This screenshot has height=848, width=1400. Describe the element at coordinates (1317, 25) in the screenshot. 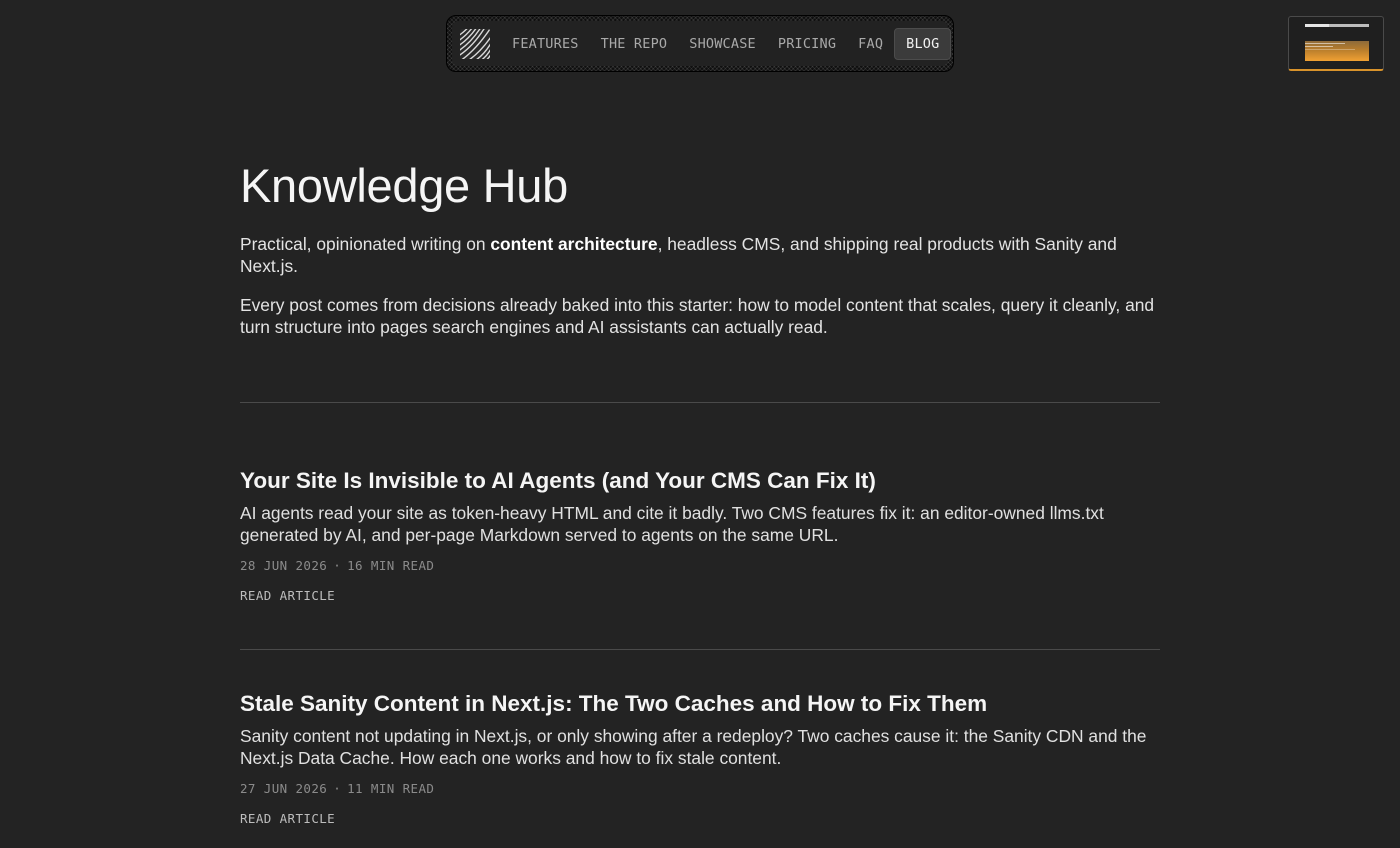

I see `thumbnail-bar-highlight` at that location.